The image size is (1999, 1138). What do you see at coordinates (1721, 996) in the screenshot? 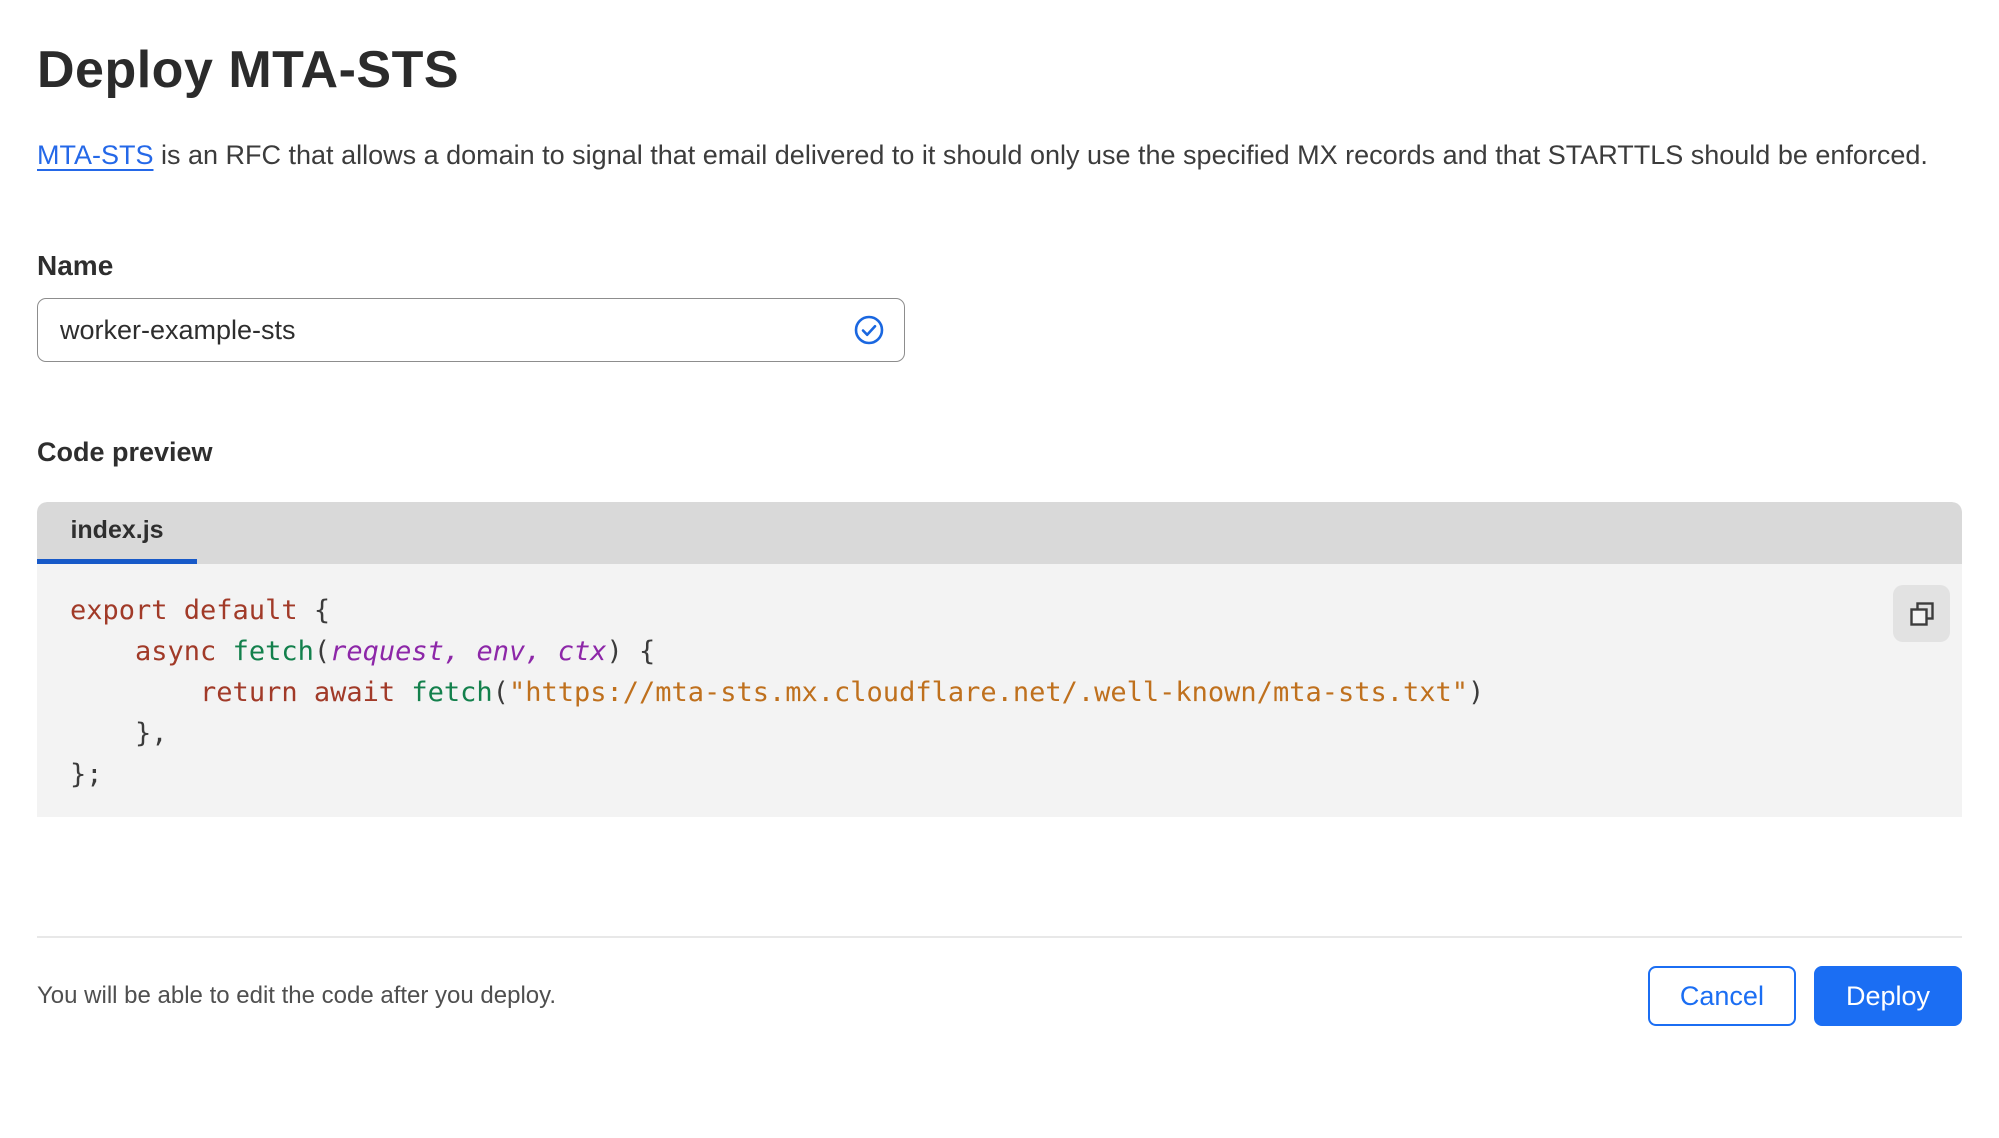
I see `cancel-button: Cancel` at bounding box center [1721, 996].